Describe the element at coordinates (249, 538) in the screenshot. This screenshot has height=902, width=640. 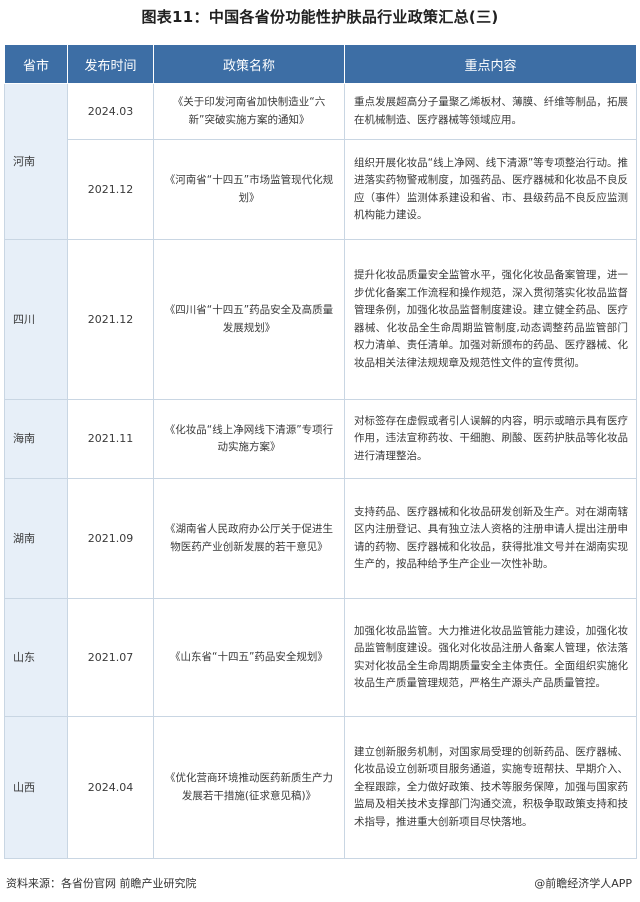
I see `policy-name-cell: 《湖南省人民政府办公厅关于促进生物医药产业创新发展的若干意见》` at that location.